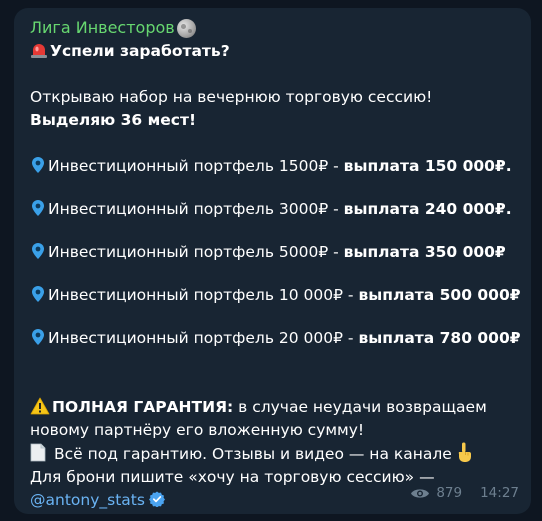 The width and height of the screenshot is (542, 521). Describe the element at coordinates (196, 252) in the screenshot. I see `portfolio-text: Инвестиционный портфель 5000₽ -` at that location.